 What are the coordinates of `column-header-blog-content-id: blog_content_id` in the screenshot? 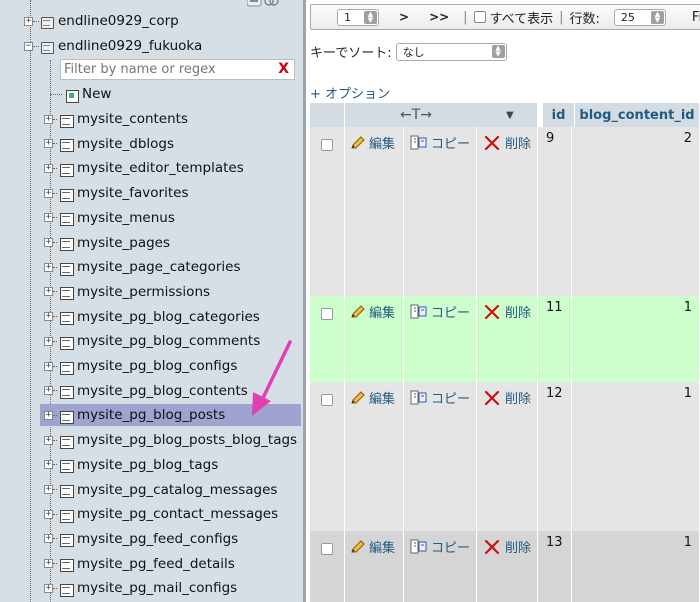 It's located at (637, 115).